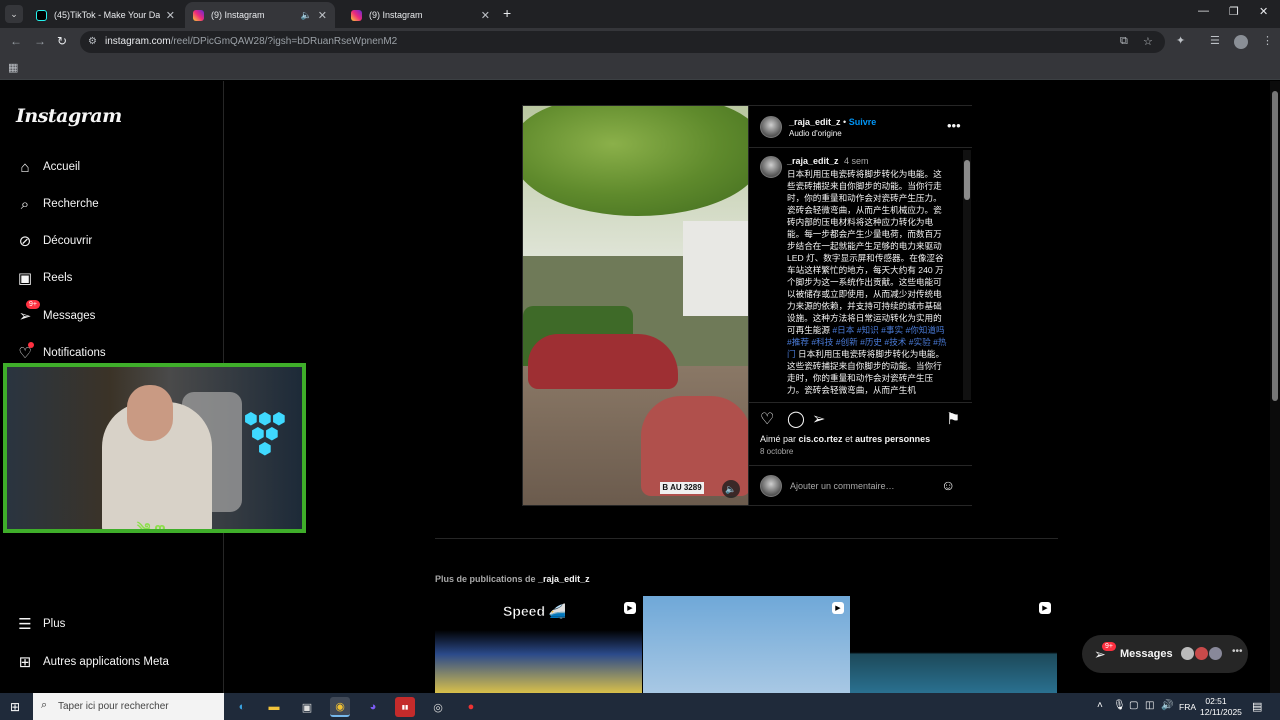 The image size is (1280, 720). Describe the element at coordinates (1187, 707) in the screenshot. I see `language-indicator: FRA` at that location.